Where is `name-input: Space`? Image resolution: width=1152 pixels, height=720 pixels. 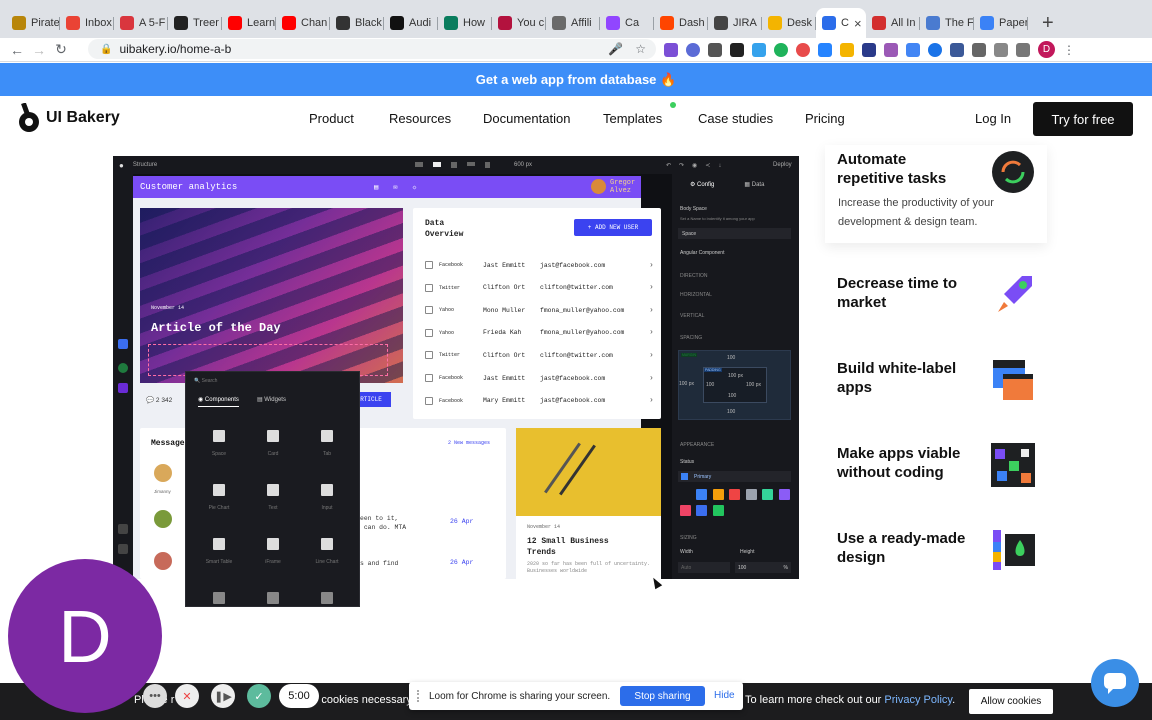
name-input: Space is located at coordinates (734, 233).